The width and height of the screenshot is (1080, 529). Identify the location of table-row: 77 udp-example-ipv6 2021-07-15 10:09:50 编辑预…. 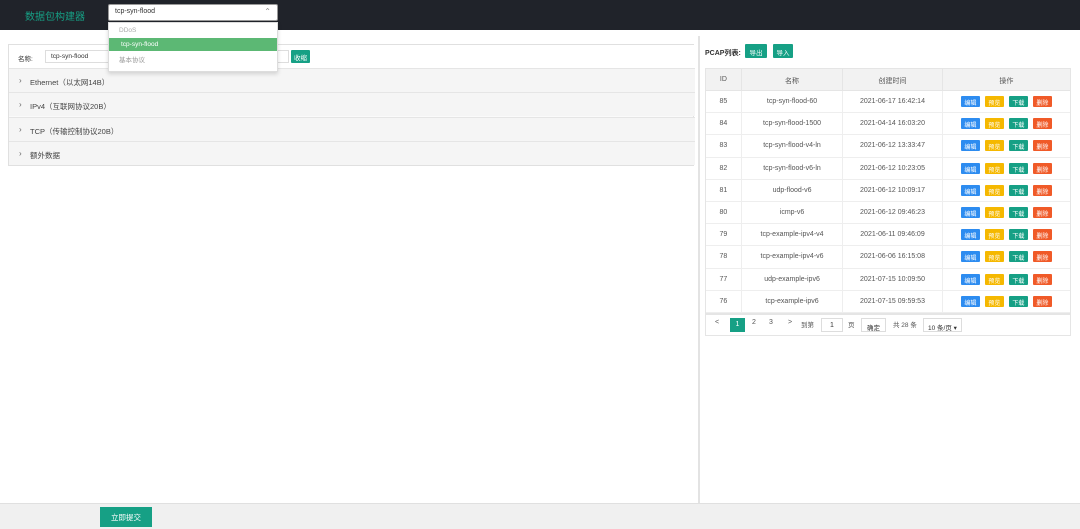
(888, 279).